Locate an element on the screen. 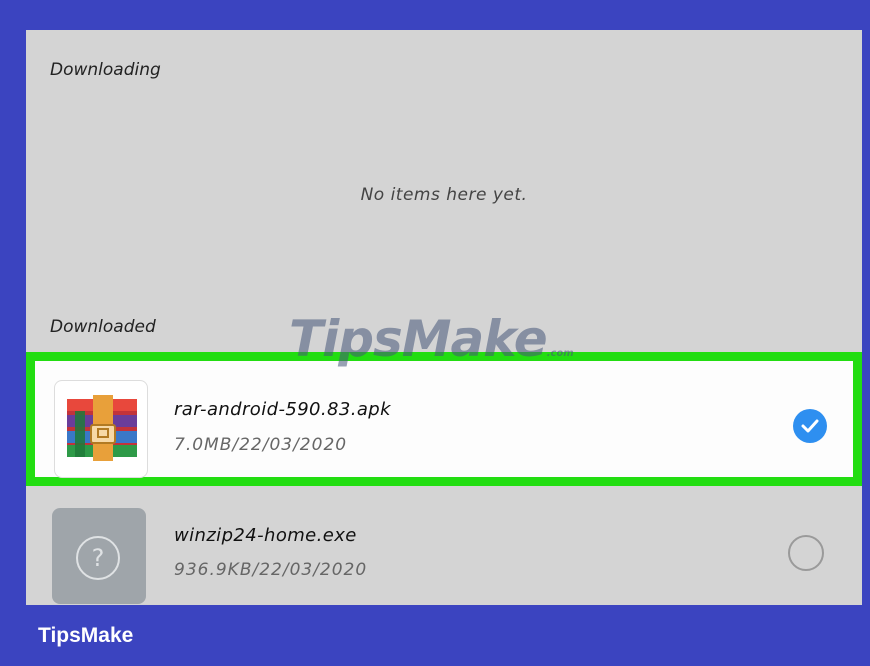 This screenshot has height=666, width=870. file-meta: 936.9KB/22/03/2020 is located at coordinates (271, 570).